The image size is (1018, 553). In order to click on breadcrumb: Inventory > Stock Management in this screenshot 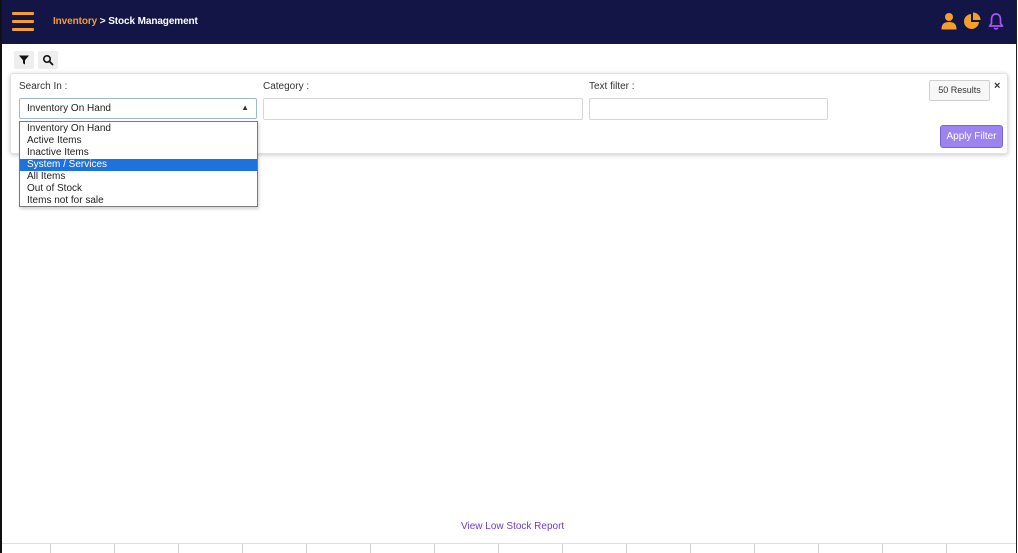, I will do `click(125, 21)`.